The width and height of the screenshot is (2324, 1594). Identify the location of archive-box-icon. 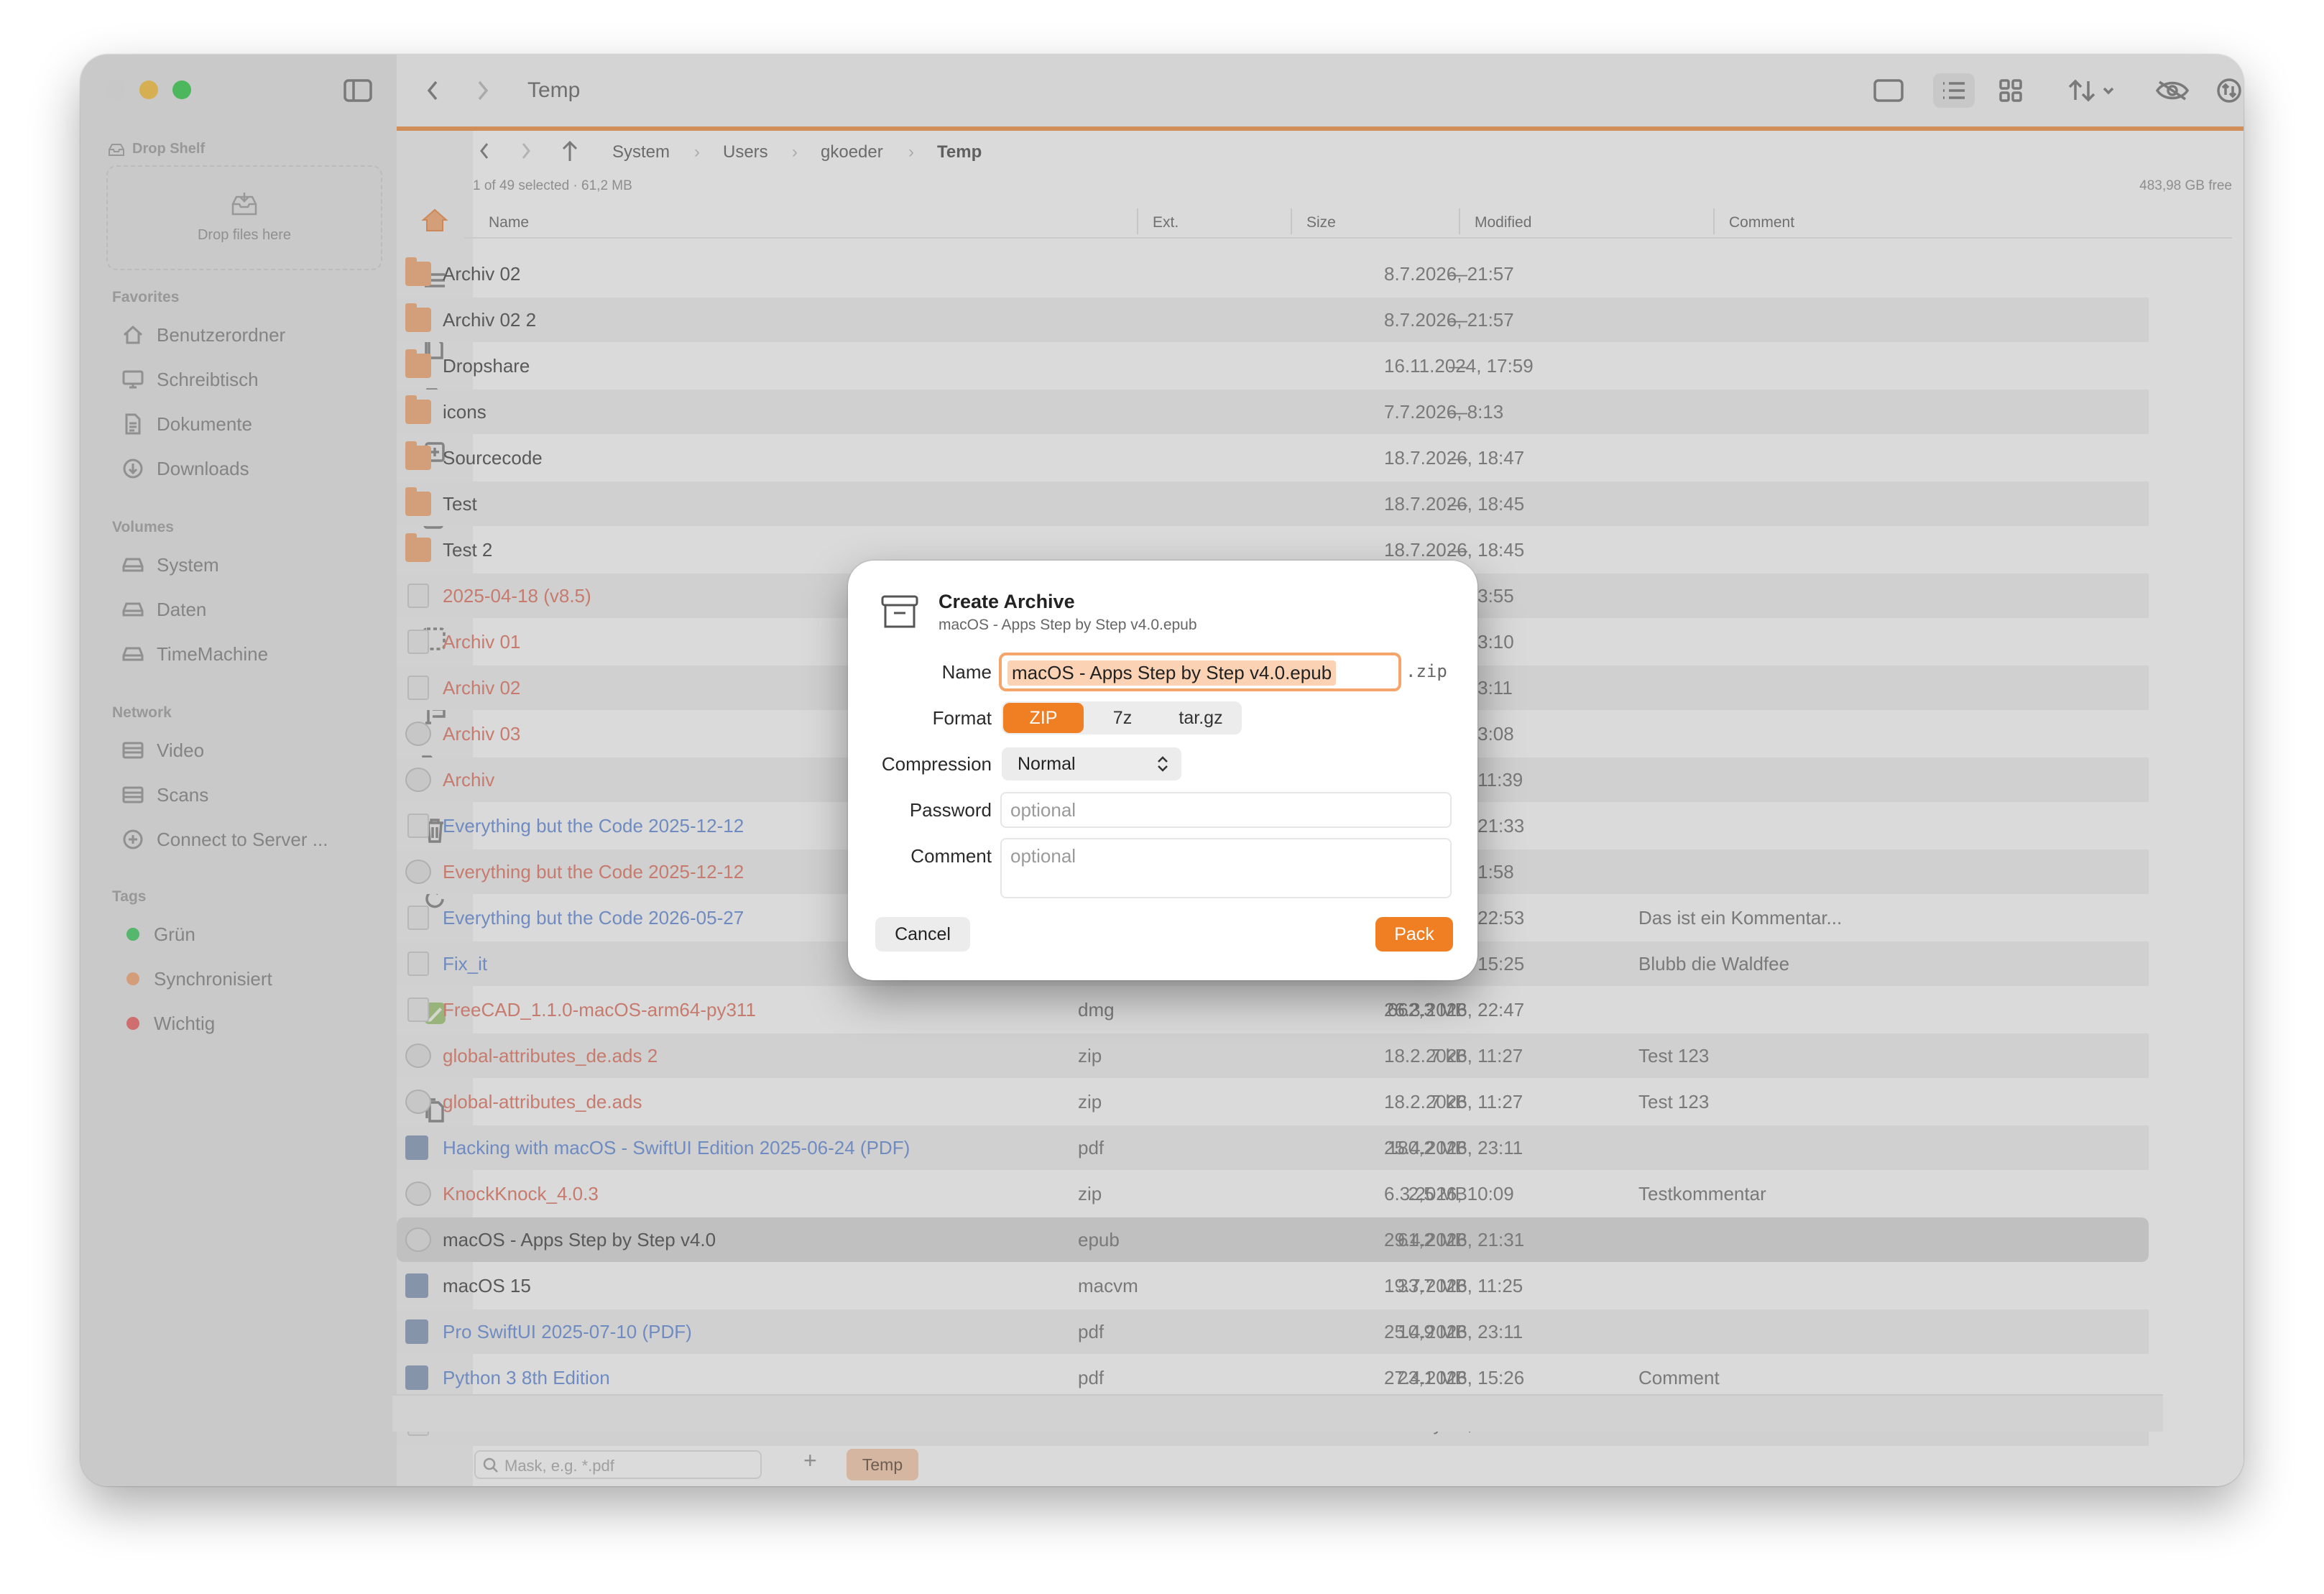
(899, 611).